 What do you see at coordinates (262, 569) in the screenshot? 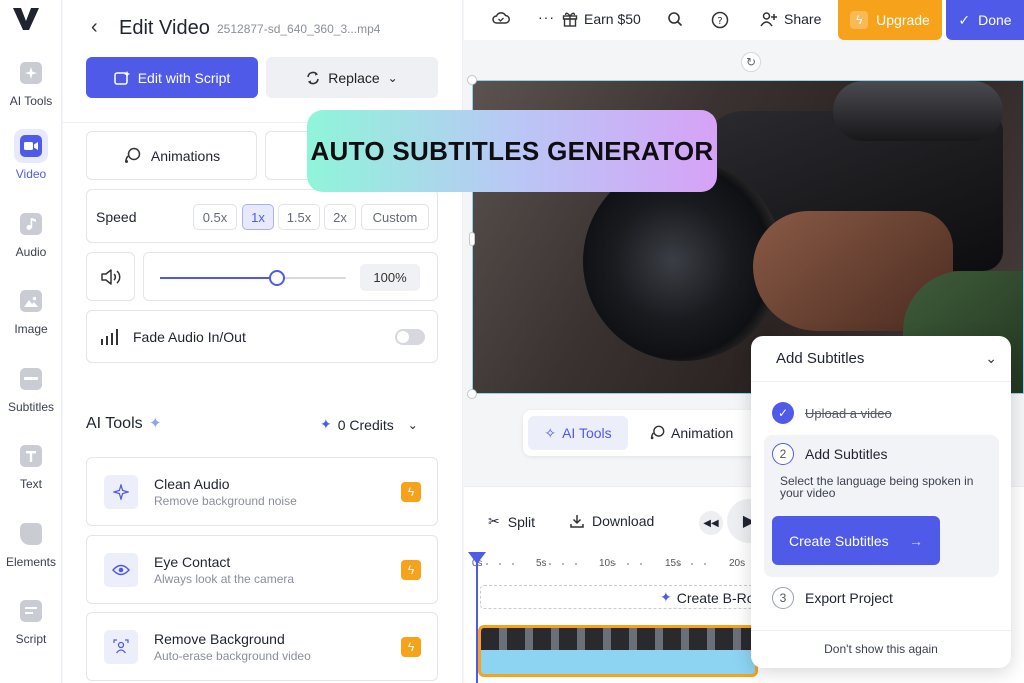
I see `tool-eye-contact: Eye Contact Always look at the camera ϟ` at bounding box center [262, 569].